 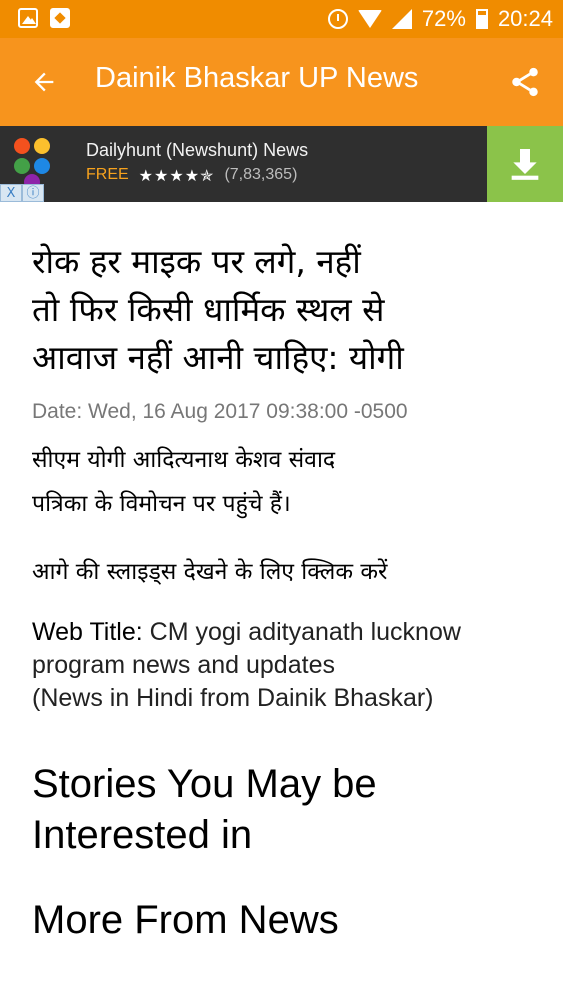 What do you see at coordinates (161, 504) in the screenshot?
I see `body-line: पत्रिका के विमोचन पर पहुंचे हैं।` at bounding box center [161, 504].